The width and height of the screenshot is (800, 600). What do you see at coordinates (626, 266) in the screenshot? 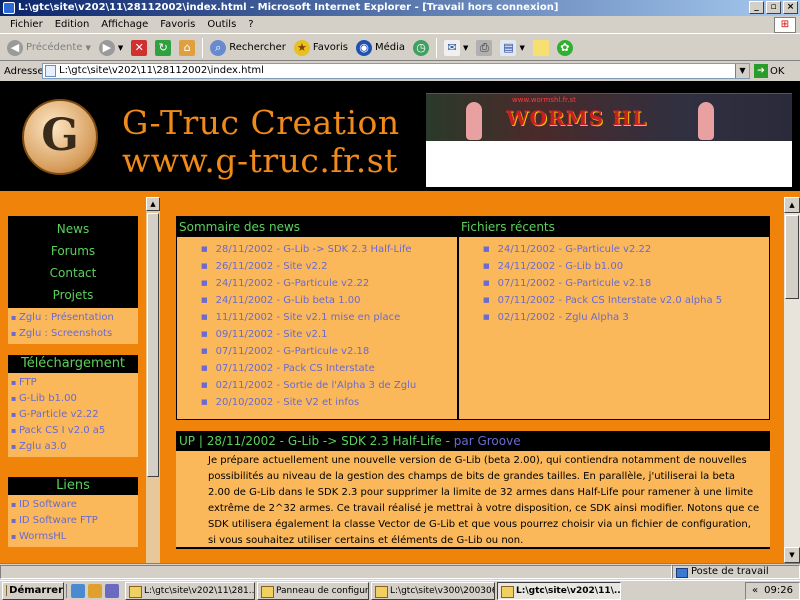
I see `file-link: 24/11/2002 - G-Lib b1.00` at bounding box center [626, 266].